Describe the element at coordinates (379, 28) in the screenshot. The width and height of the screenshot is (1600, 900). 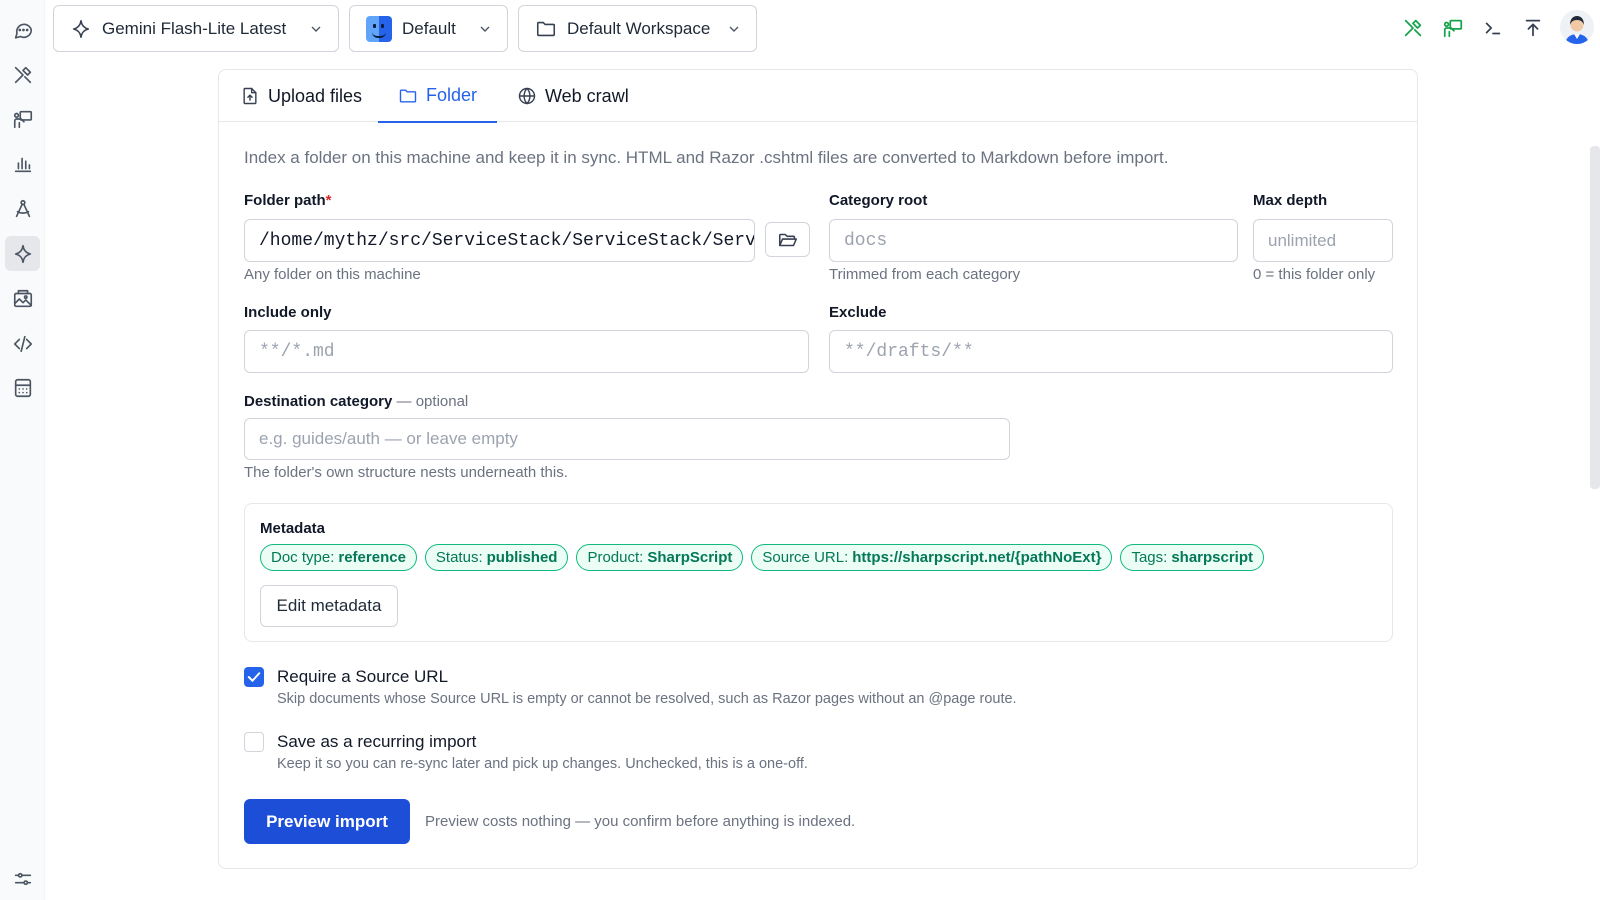
I see `finder-icon` at that location.